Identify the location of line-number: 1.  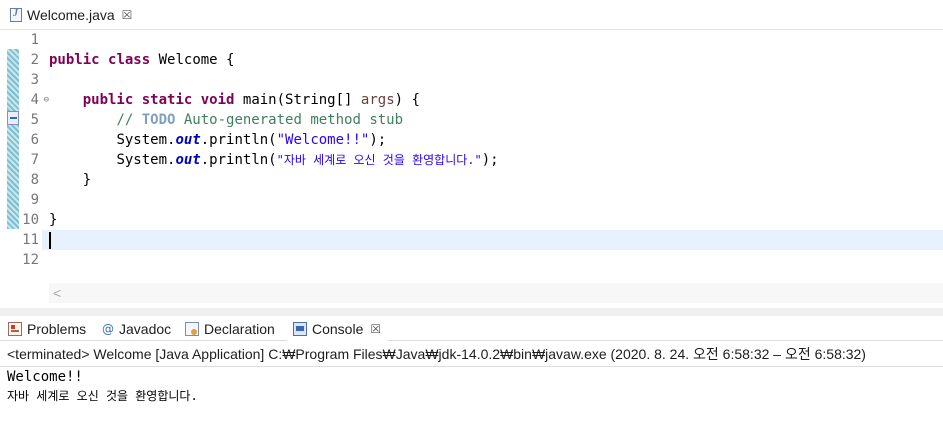
(34, 40).